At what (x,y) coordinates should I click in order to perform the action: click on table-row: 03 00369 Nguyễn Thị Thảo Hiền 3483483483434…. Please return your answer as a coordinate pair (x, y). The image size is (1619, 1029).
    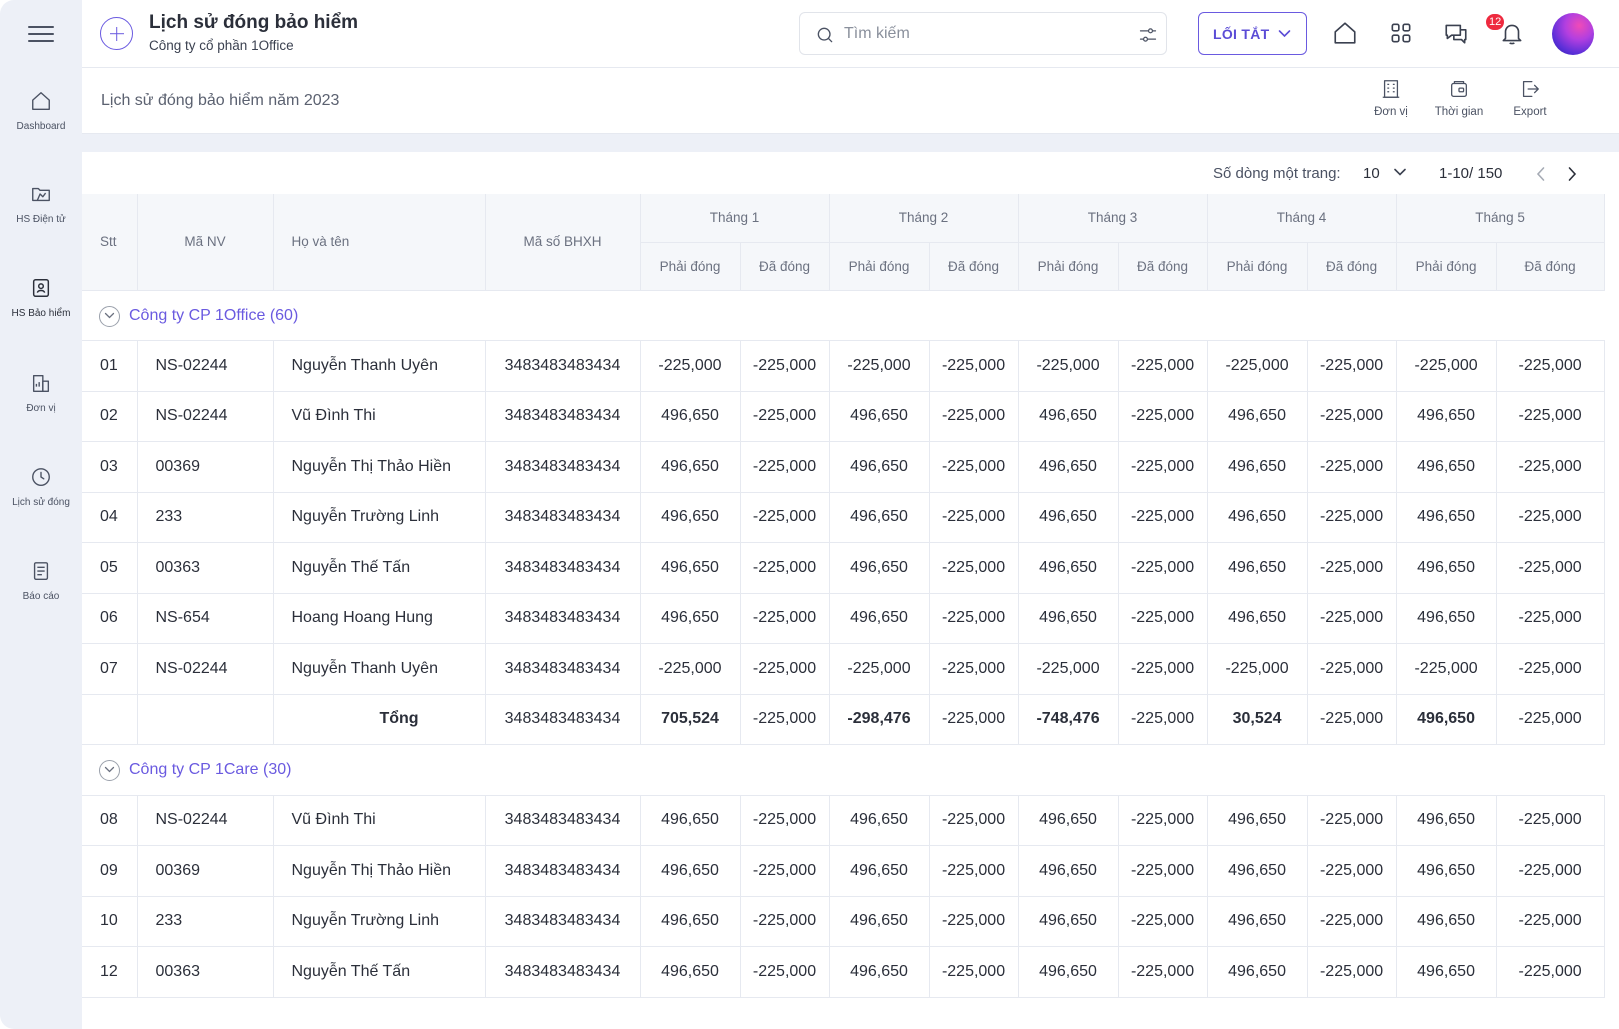
    Looking at the image, I should click on (843, 467).